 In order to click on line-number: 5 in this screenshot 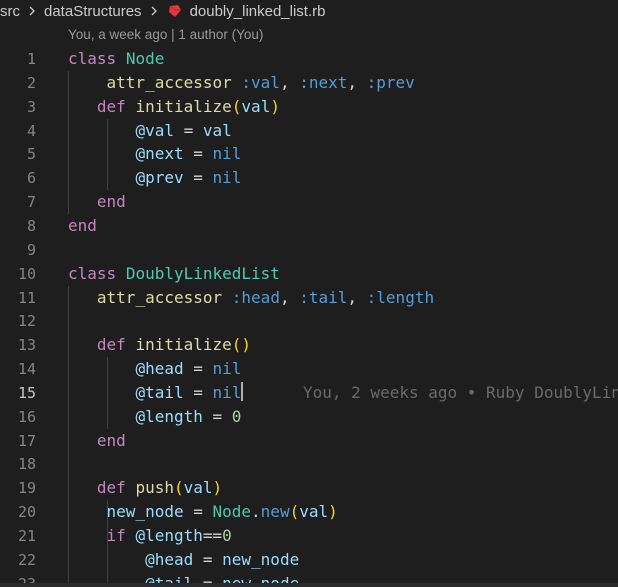, I will do `click(31, 154)`.